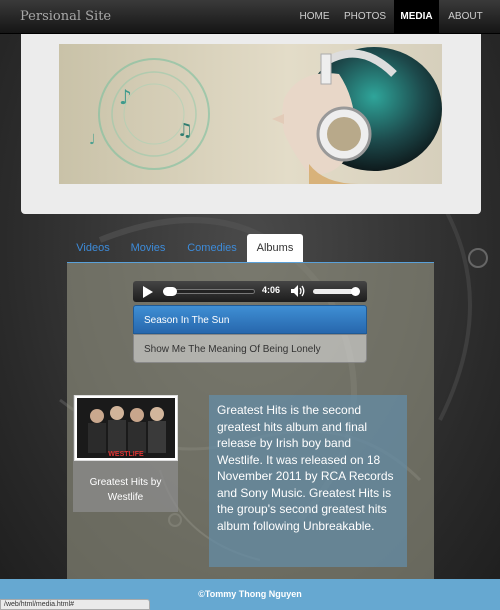 The height and width of the screenshot is (610, 500). What do you see at coordinates (250, 17) in the screenshot?
I see `top-navbar: Persional Site HOME PHOTOS MEDIA ABOUT` at bounding box center [250, 17].